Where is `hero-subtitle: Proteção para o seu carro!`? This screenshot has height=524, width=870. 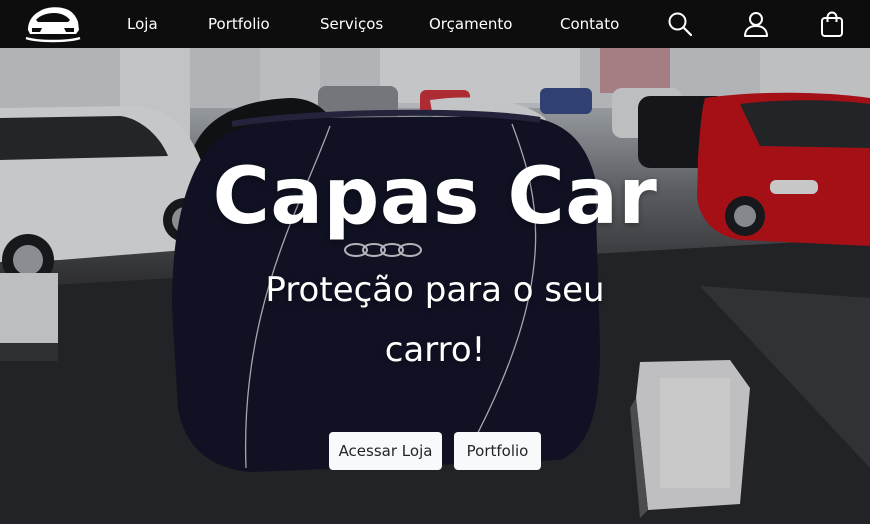 hero-subtitle: Proteção para o seu carro! is located at coordinates (435, 320).